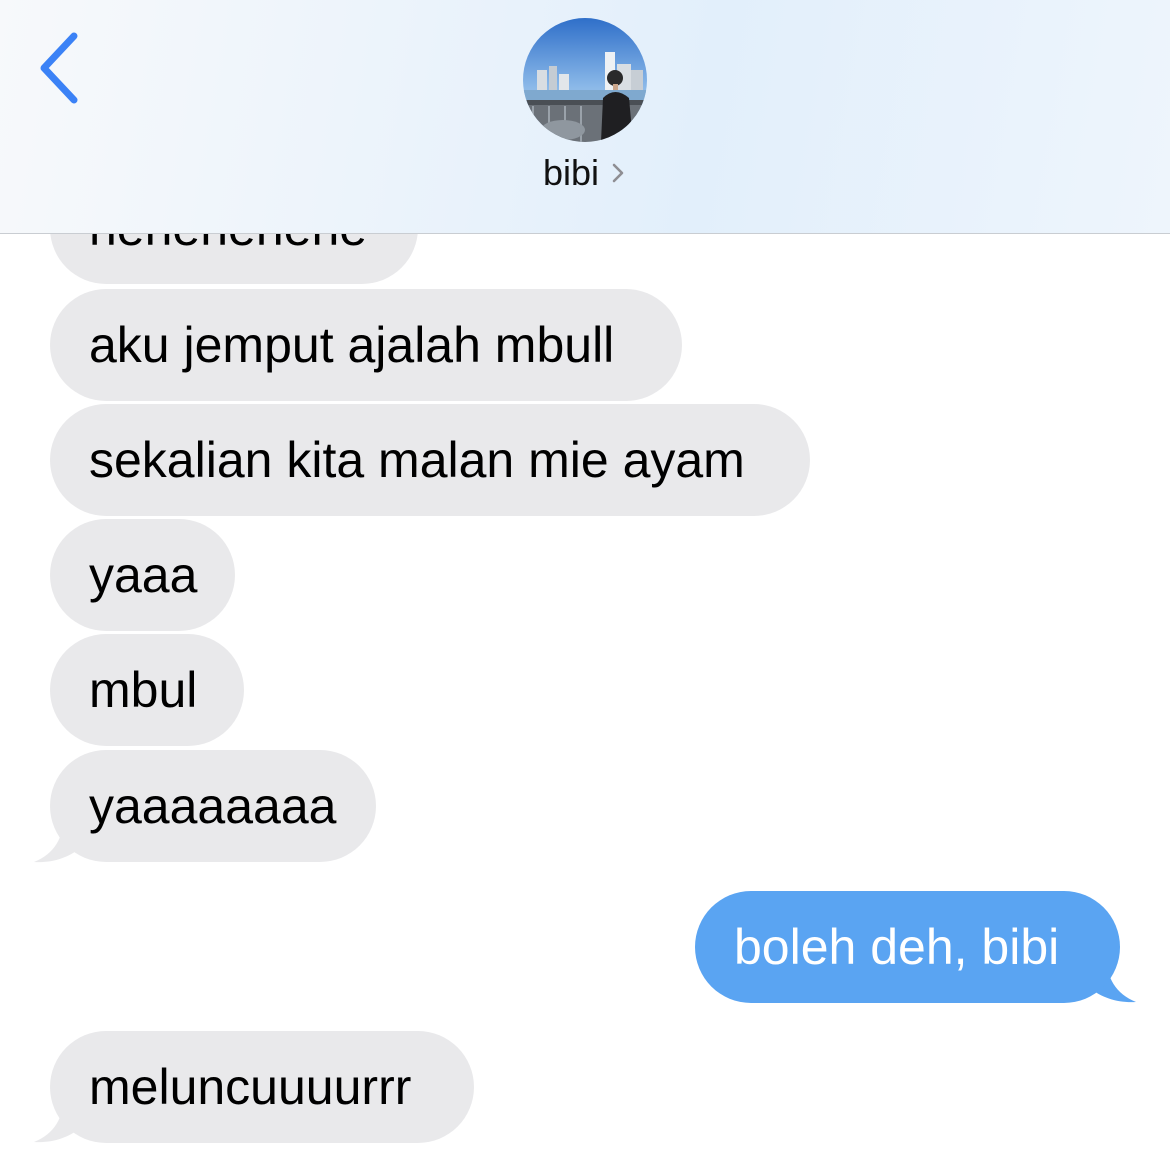 This screenshot has width=1170, height=1161. Describe the element at coordinates (250, 1087) in the screenshot. I see `message-text: meluncuuuurrr` at that location.